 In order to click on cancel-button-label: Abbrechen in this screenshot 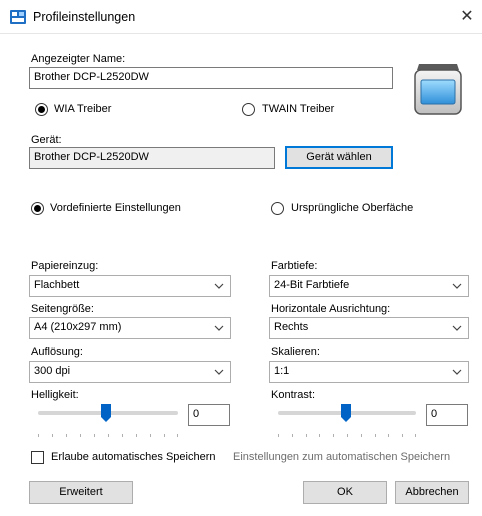, I will do `click(432, 492)`.